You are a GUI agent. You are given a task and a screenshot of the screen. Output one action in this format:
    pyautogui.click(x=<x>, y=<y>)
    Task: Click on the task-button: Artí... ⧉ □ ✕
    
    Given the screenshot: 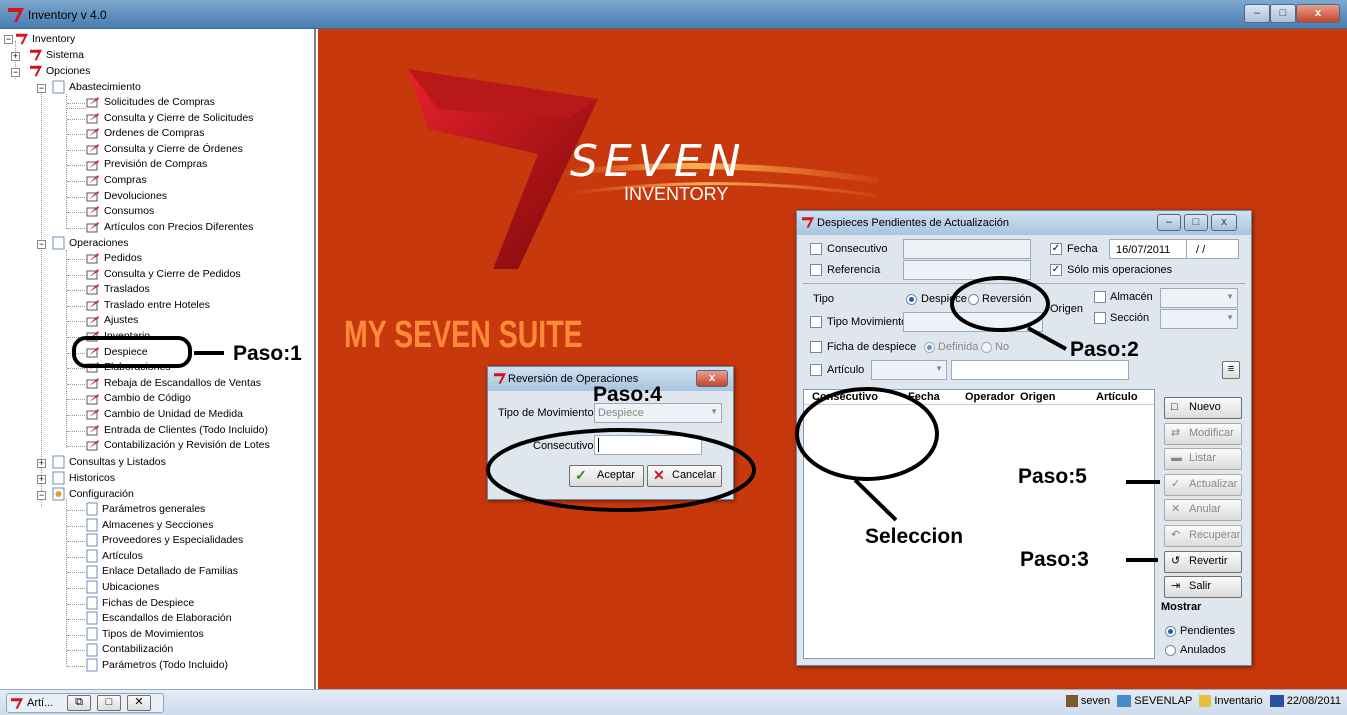 What is the action you would take?
    pyautogui.click(x=85, y=703)
    